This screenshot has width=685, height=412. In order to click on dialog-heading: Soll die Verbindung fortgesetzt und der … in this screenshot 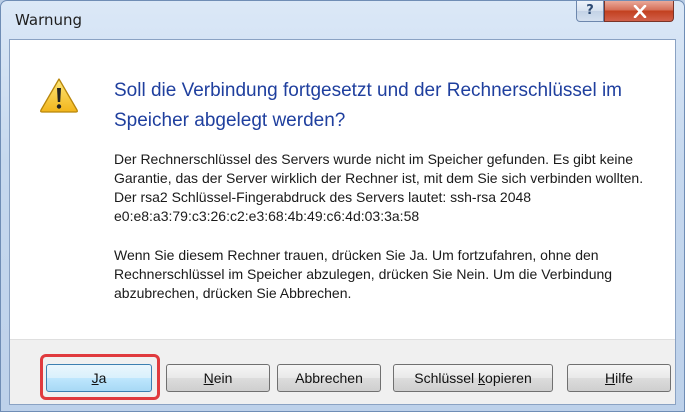, I will do `click(368, 105)`.